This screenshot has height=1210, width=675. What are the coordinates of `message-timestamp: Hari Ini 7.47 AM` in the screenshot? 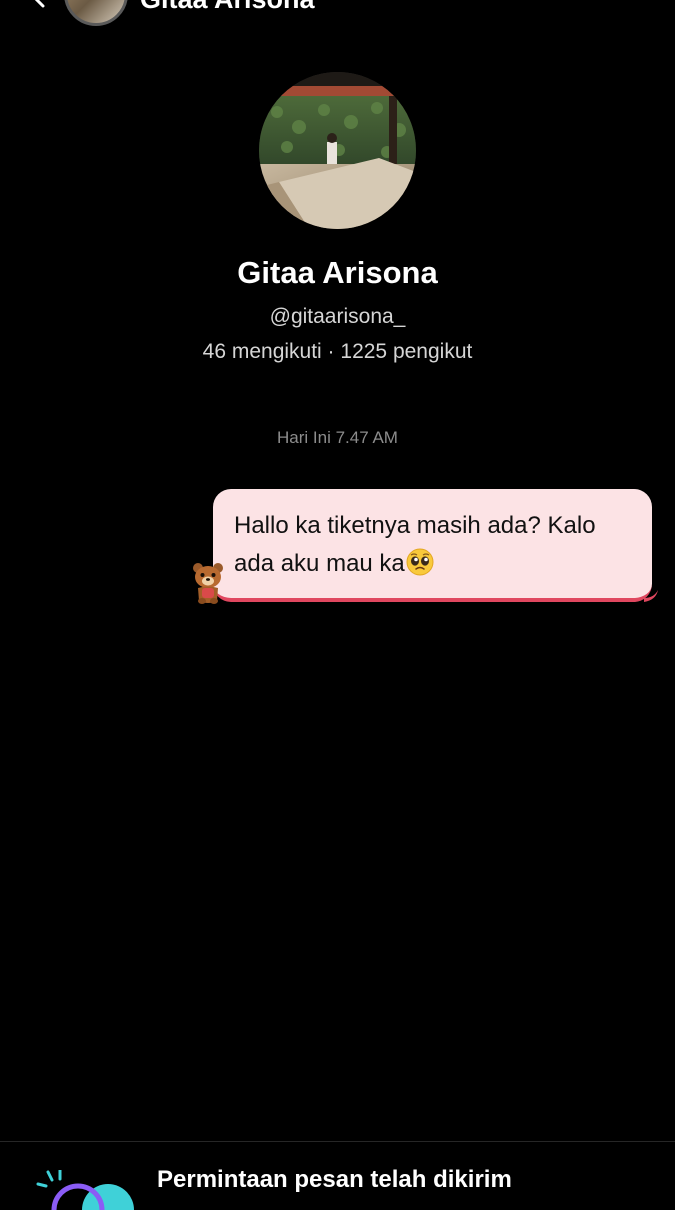 It's located at (337, 438).